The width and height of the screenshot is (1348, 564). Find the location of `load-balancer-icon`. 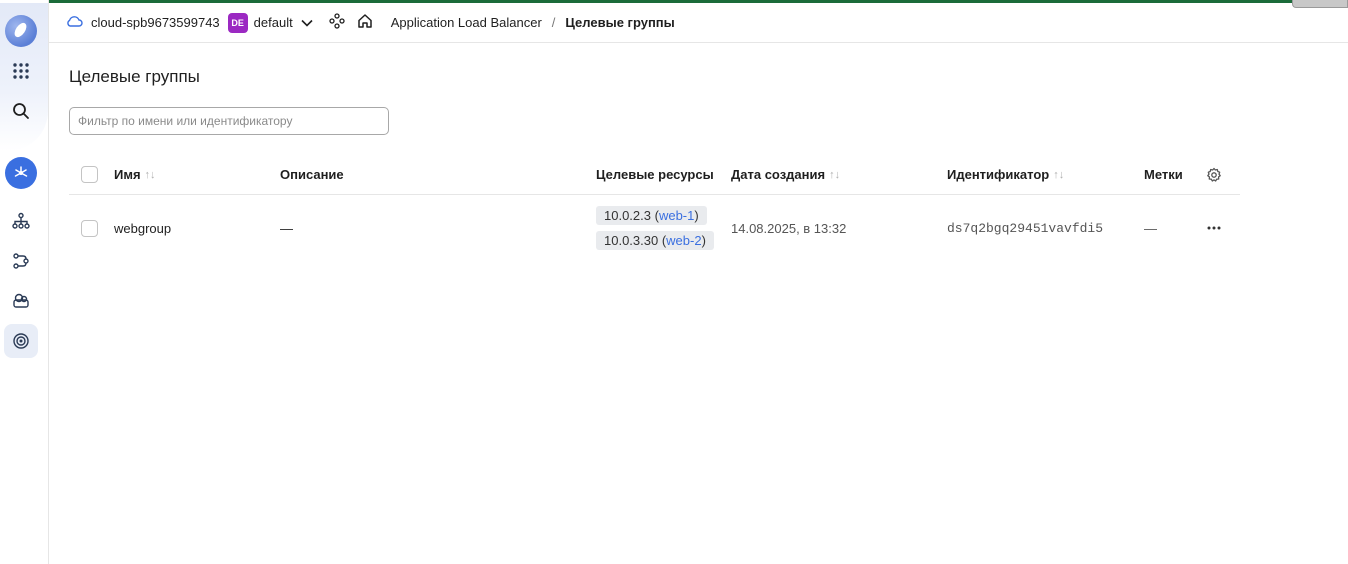

load-balancer-icon is located at coordinates (21, 173).